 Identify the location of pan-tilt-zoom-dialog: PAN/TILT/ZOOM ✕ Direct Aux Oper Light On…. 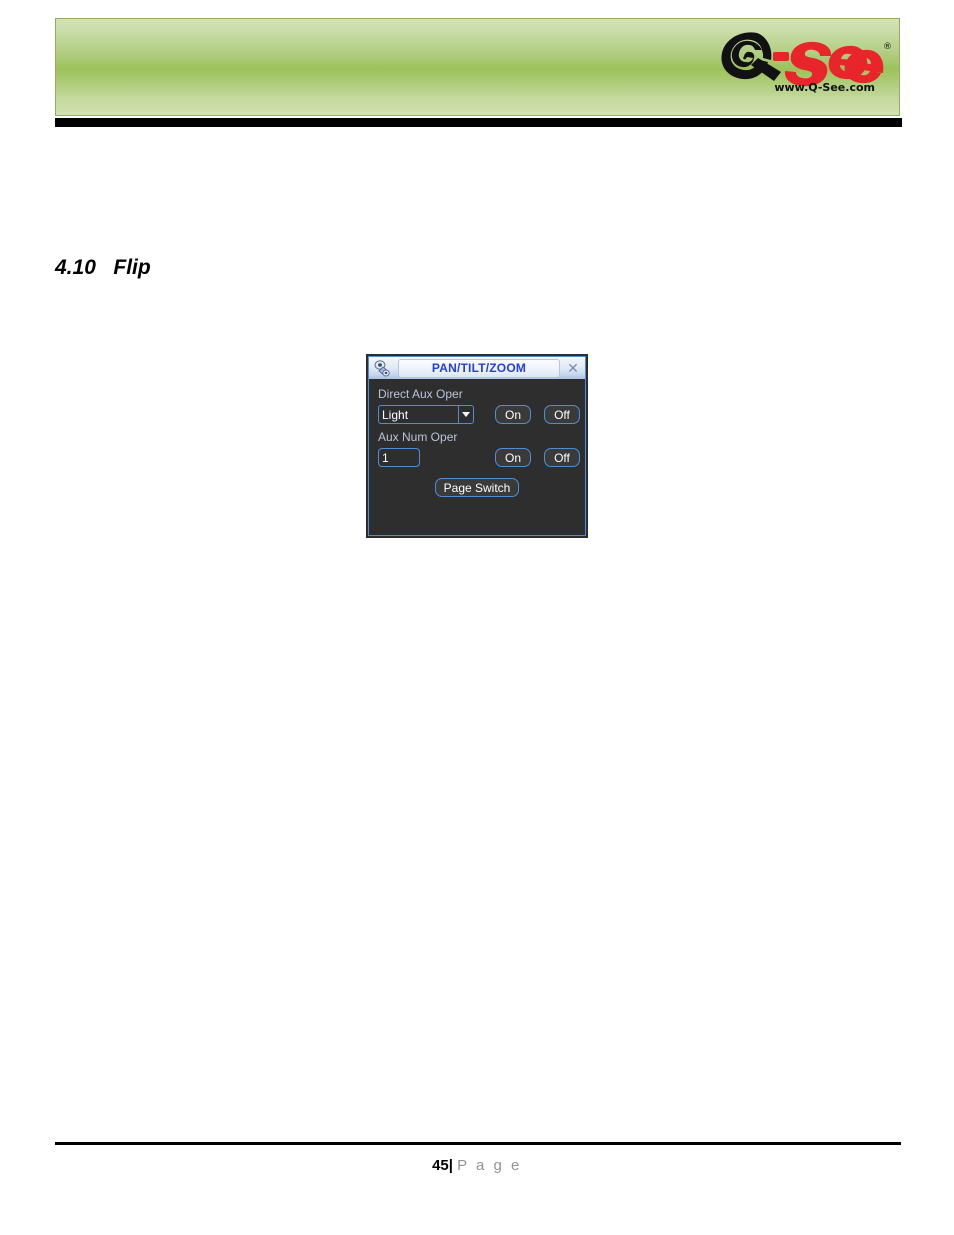
(477, 446).